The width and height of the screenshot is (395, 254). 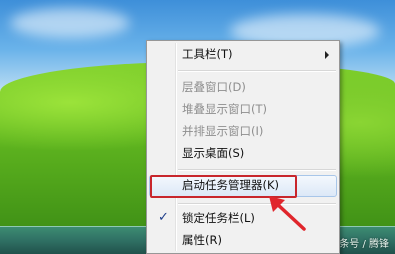 I want to click on menu-item-cascade-windows: 层叠窗口(D), so click(x=243, y=88).